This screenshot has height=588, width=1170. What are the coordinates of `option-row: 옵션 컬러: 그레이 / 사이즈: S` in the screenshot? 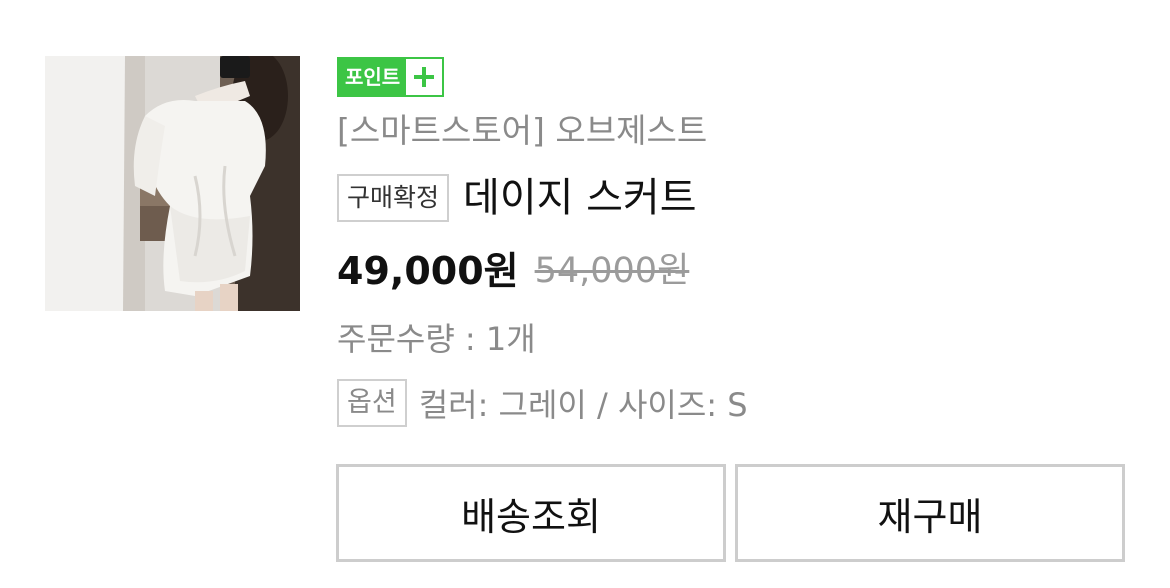 It's located at (542, 403).